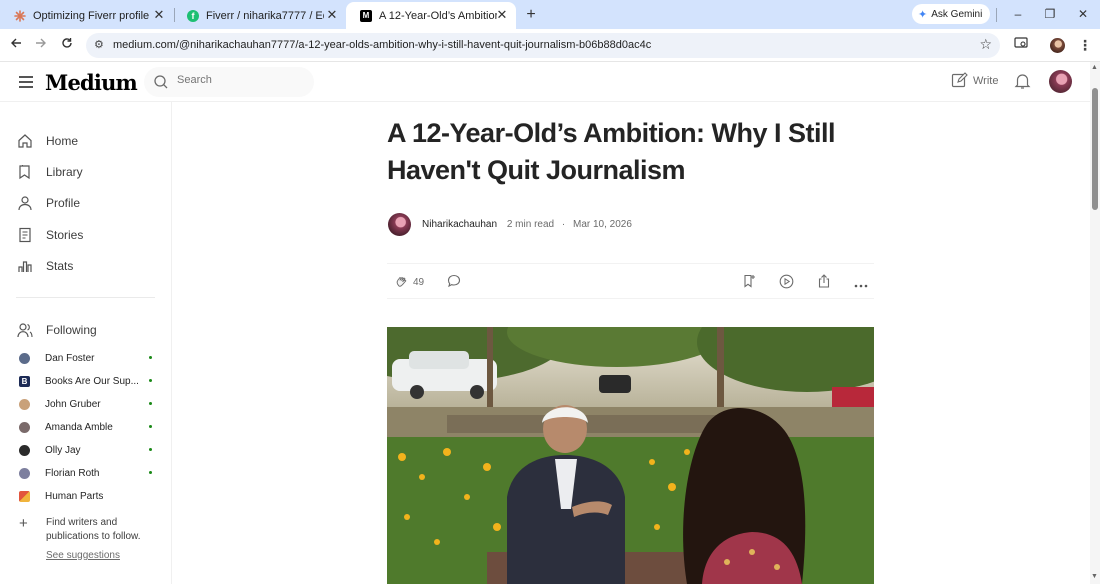 The height and width of the screenshot is (584, 1100). I want to click on reload-icon, so click(67, 45).